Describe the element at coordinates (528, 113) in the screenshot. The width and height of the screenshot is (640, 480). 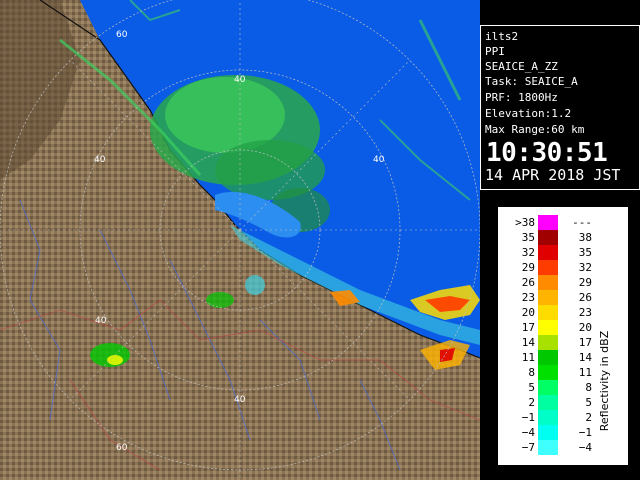
I see `elevation-value: Elevation:1.2` at that location.